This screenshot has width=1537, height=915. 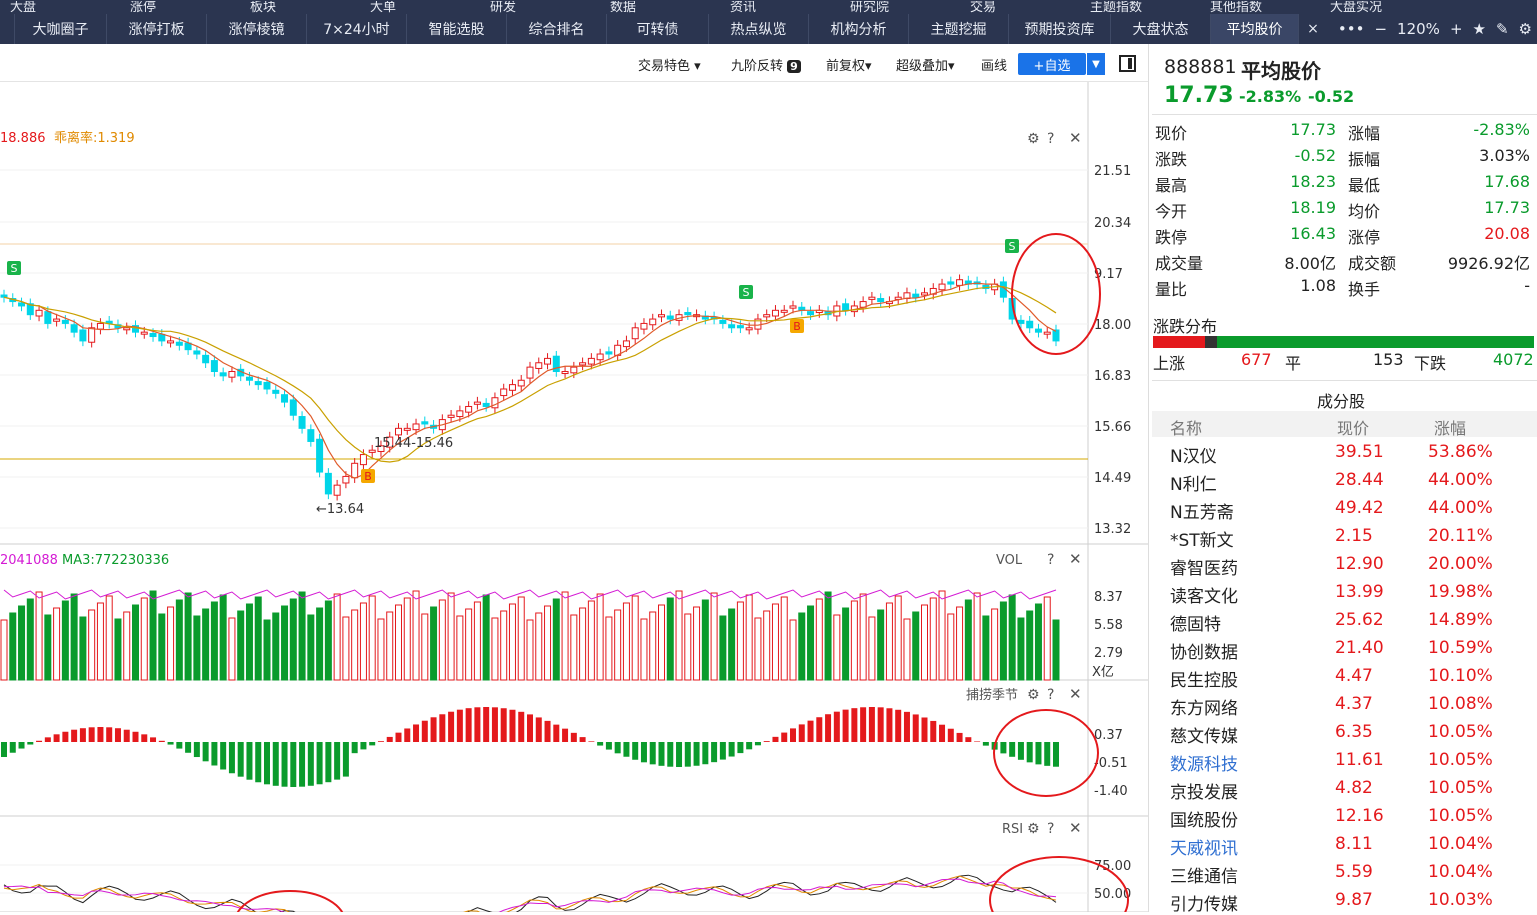 I want to click on draw-line-button: 画线, so click(x=994, y=64).